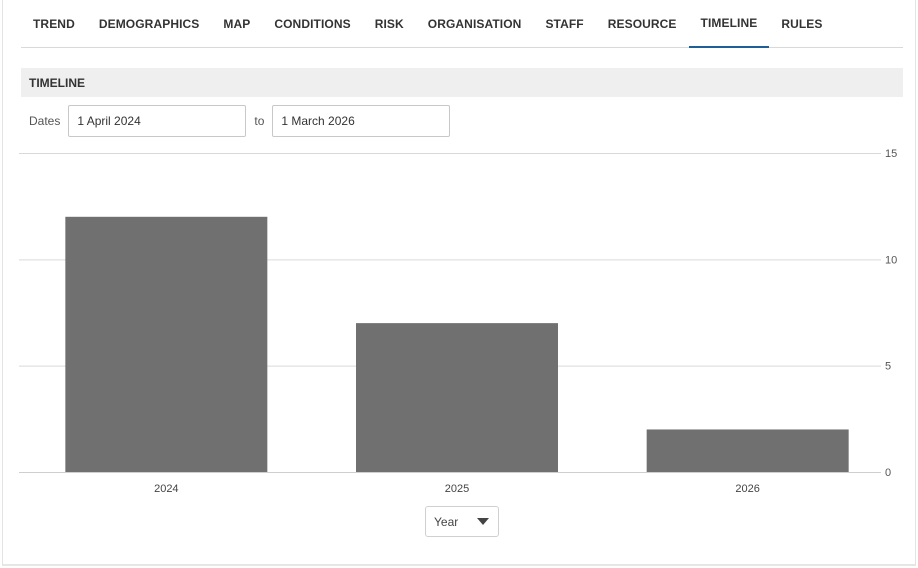 The width and height of the screenshot is (918, 568). I want to click on date-range-filter: Dates to, so click(240, 121).